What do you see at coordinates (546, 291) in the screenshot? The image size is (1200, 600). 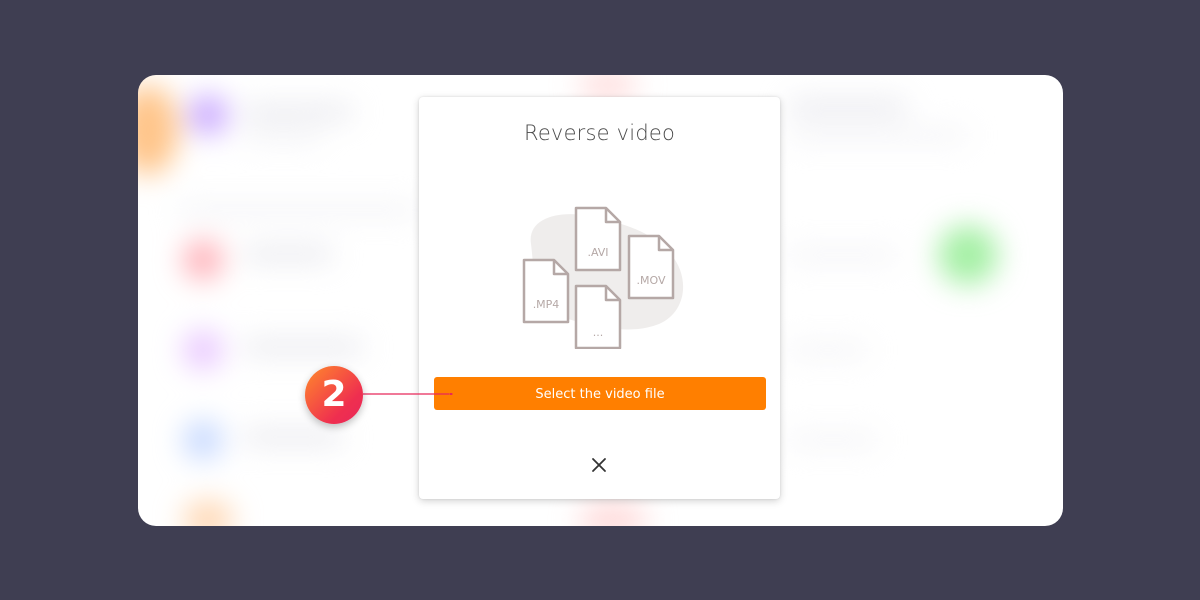 I see `mp4-file-icon` at bounding box center [546, 291].